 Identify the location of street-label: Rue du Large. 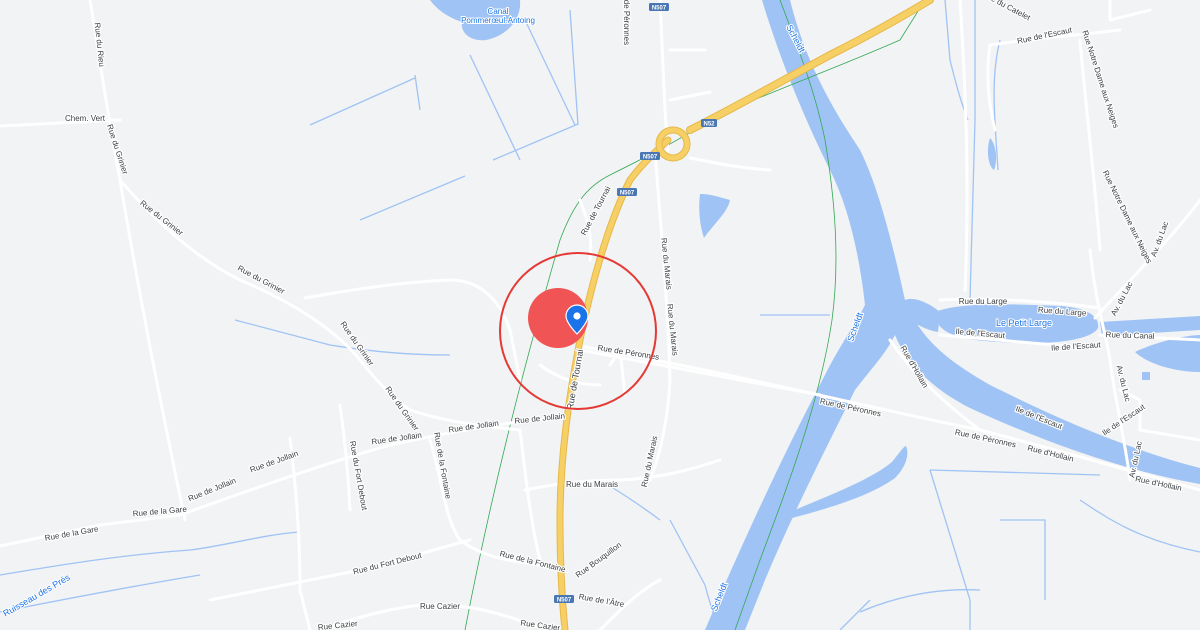
(983, 301).